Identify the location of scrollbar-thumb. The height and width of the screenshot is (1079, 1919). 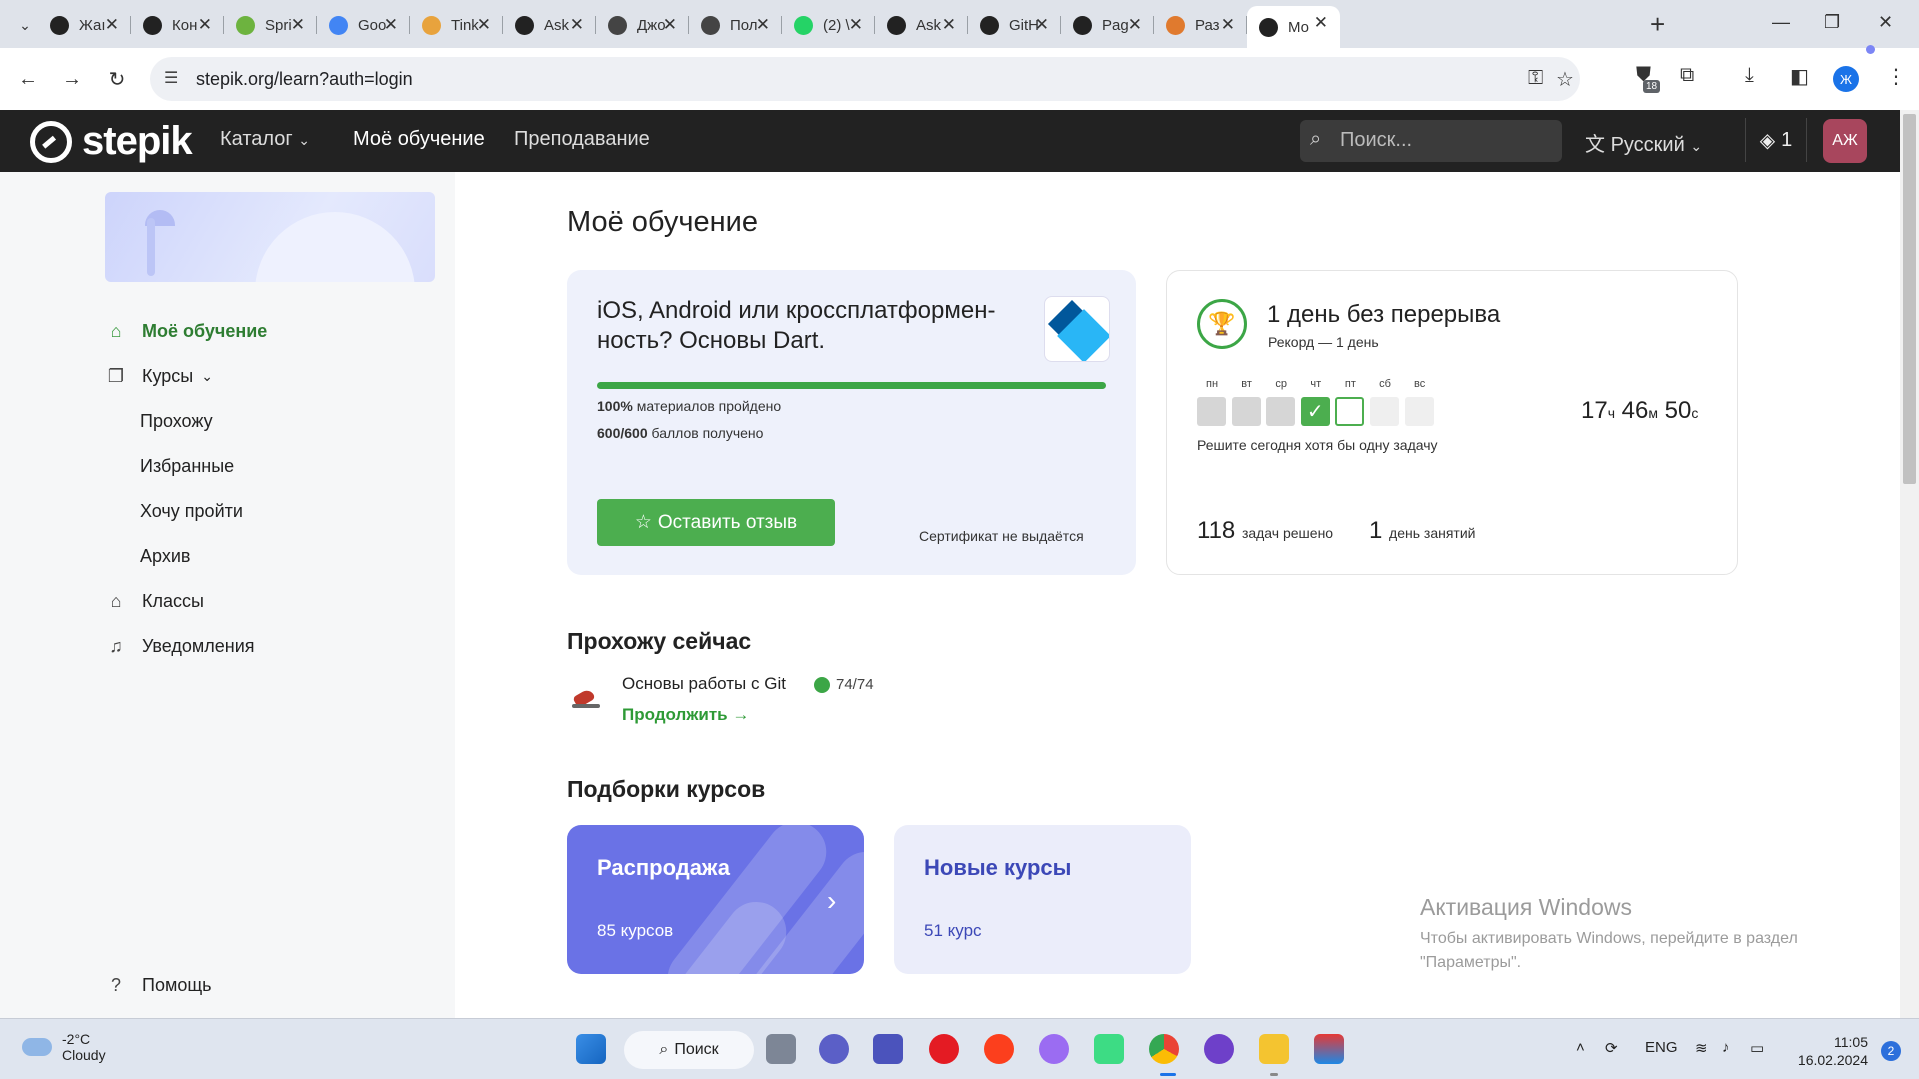
(1909, 299).